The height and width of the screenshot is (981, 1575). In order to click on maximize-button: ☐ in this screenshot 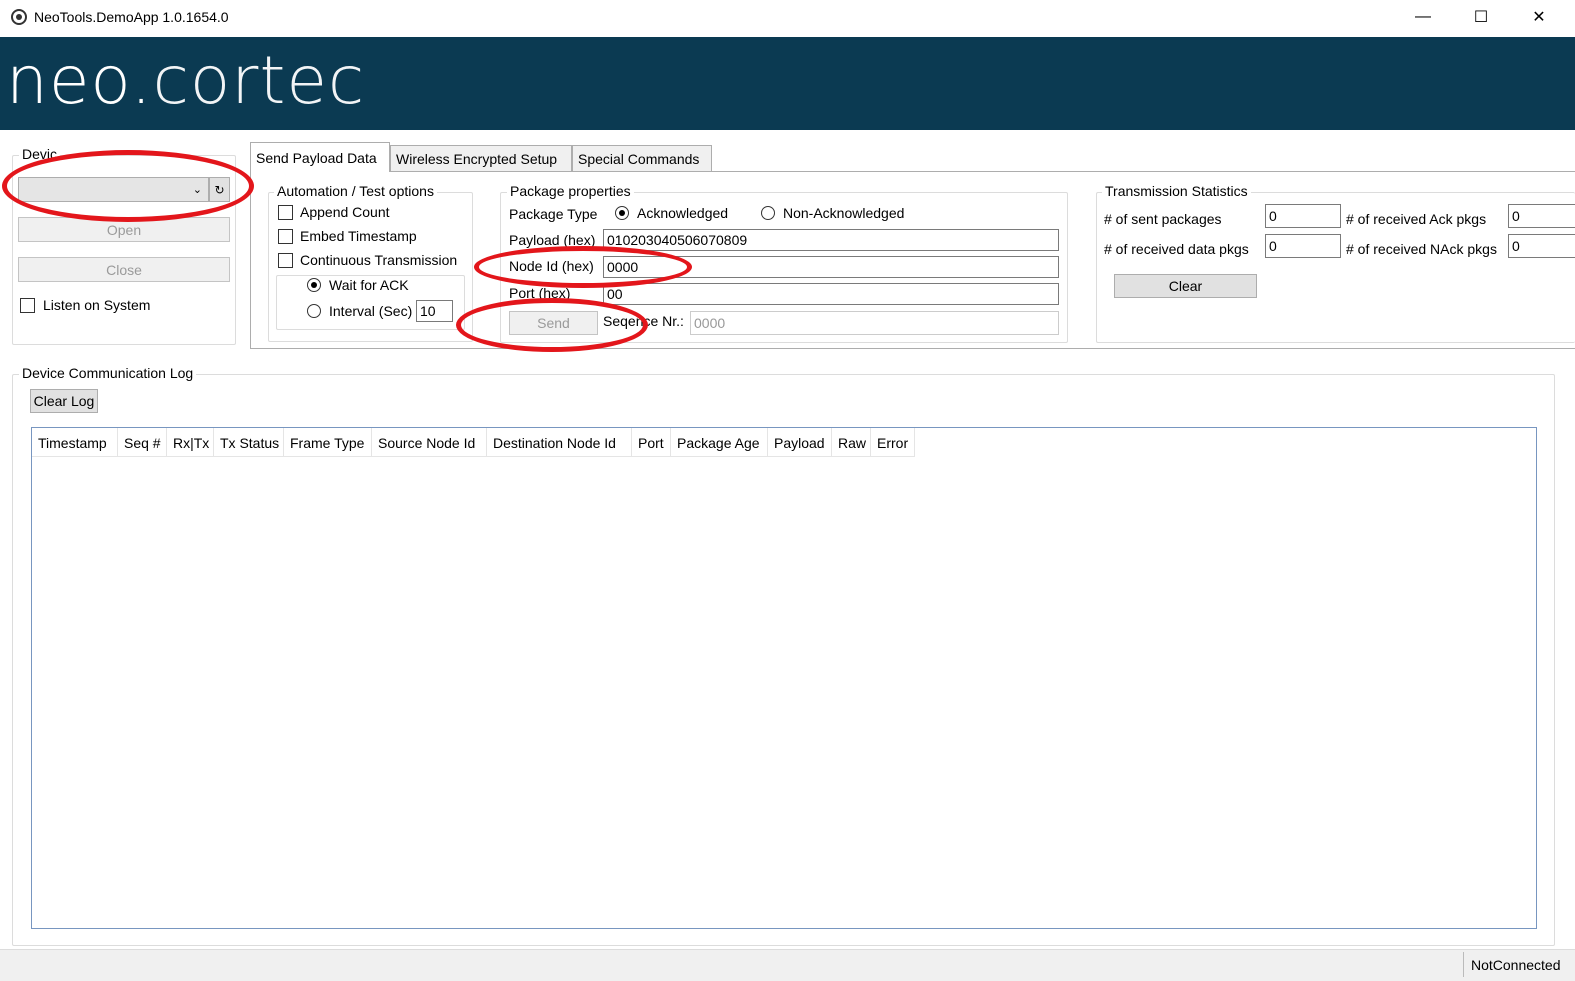, I will do `click(1481, 17)`.